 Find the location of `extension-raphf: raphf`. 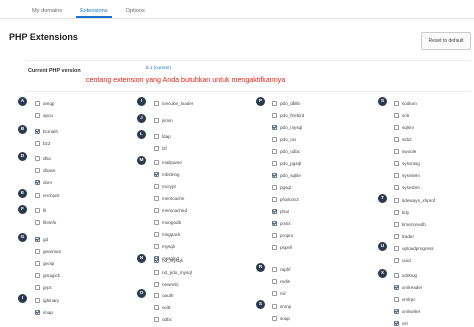

extension-raphf: raphf is located at coordinates (281, 269).